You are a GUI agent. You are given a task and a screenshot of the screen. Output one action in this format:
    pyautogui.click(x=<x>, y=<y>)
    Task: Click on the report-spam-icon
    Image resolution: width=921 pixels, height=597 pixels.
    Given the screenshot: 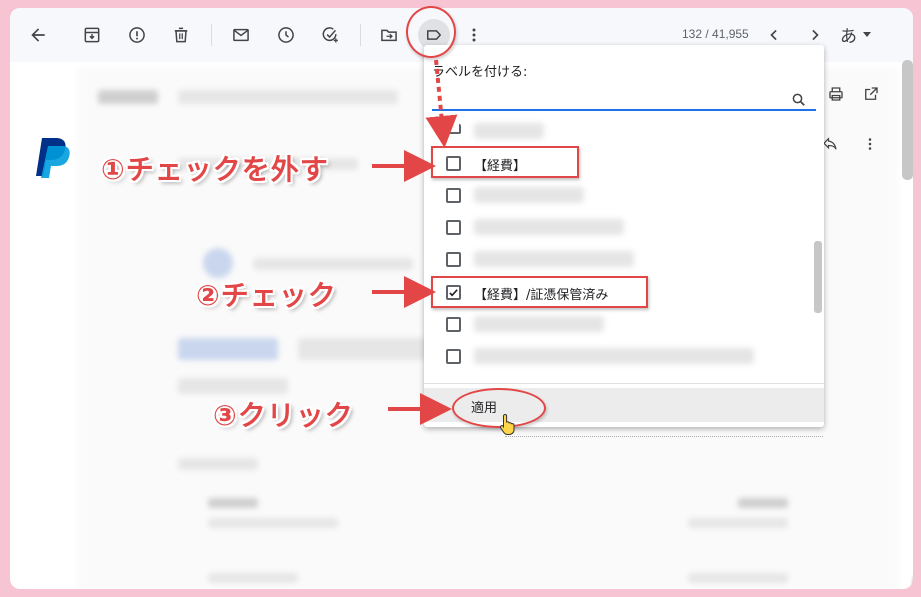 What is the action you would take?
    pyautogui.click(x=137, y=35)
    